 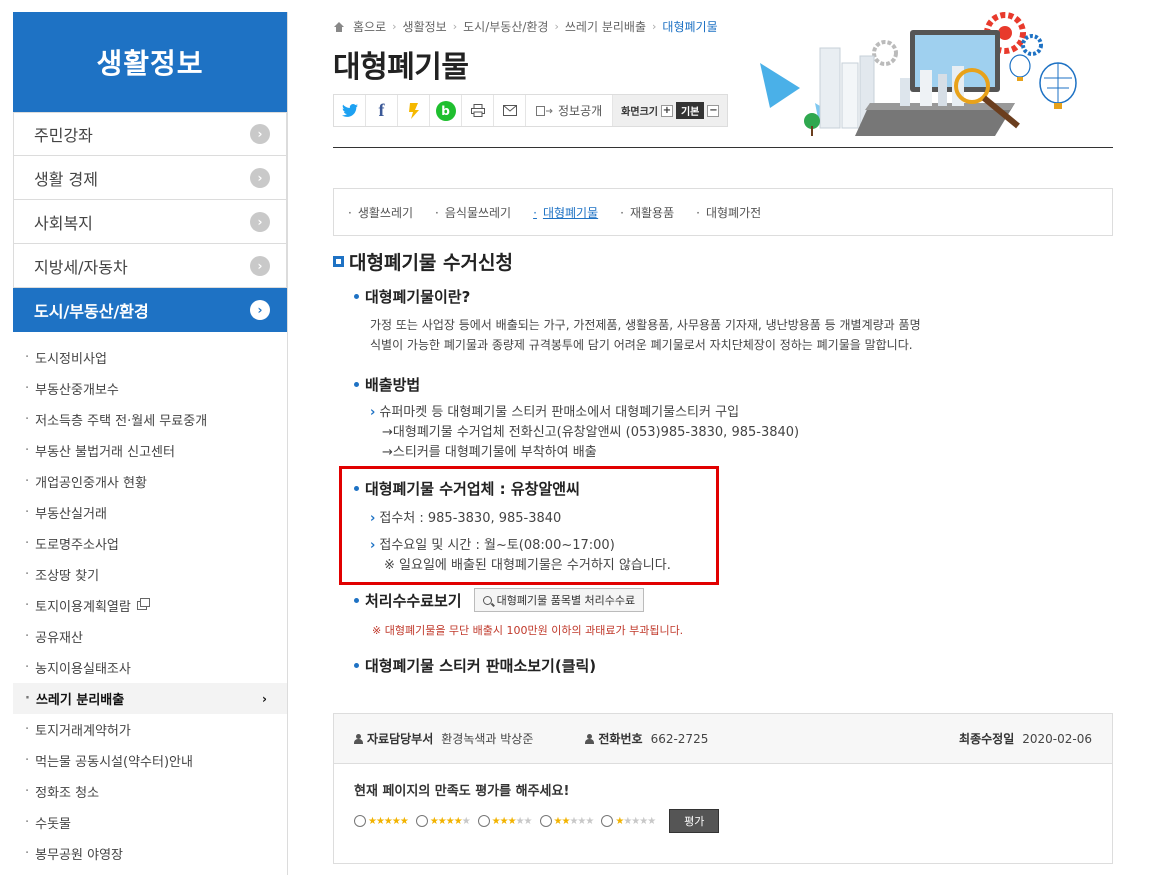 I want to click on print-icon, so click(x=478, y=110).